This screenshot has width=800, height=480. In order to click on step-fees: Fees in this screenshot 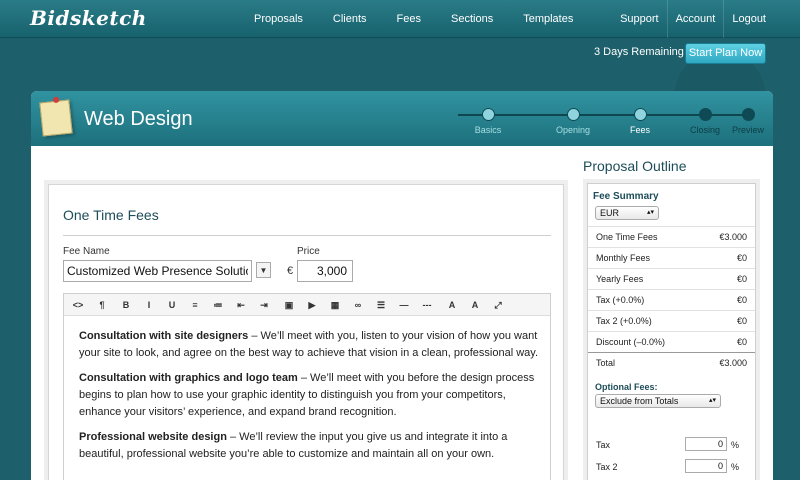, I will do `click(640, 121)`.